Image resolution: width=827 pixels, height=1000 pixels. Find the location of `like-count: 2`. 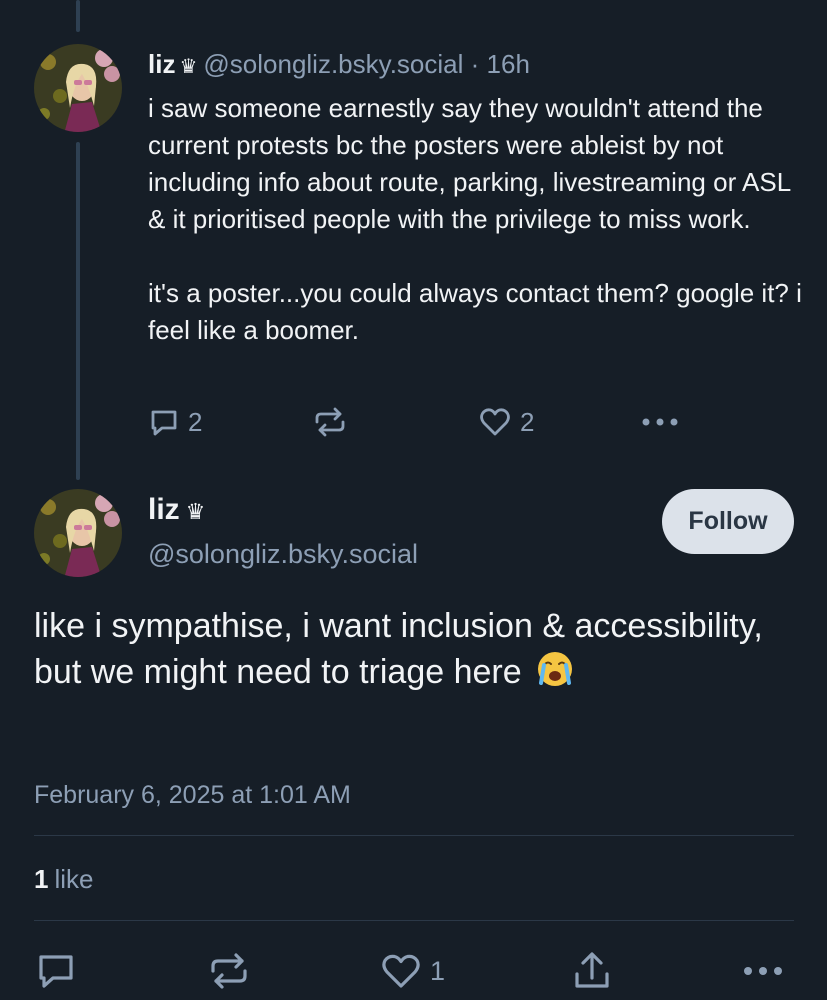

like-count: 2 is located at coordinates (527, 421).